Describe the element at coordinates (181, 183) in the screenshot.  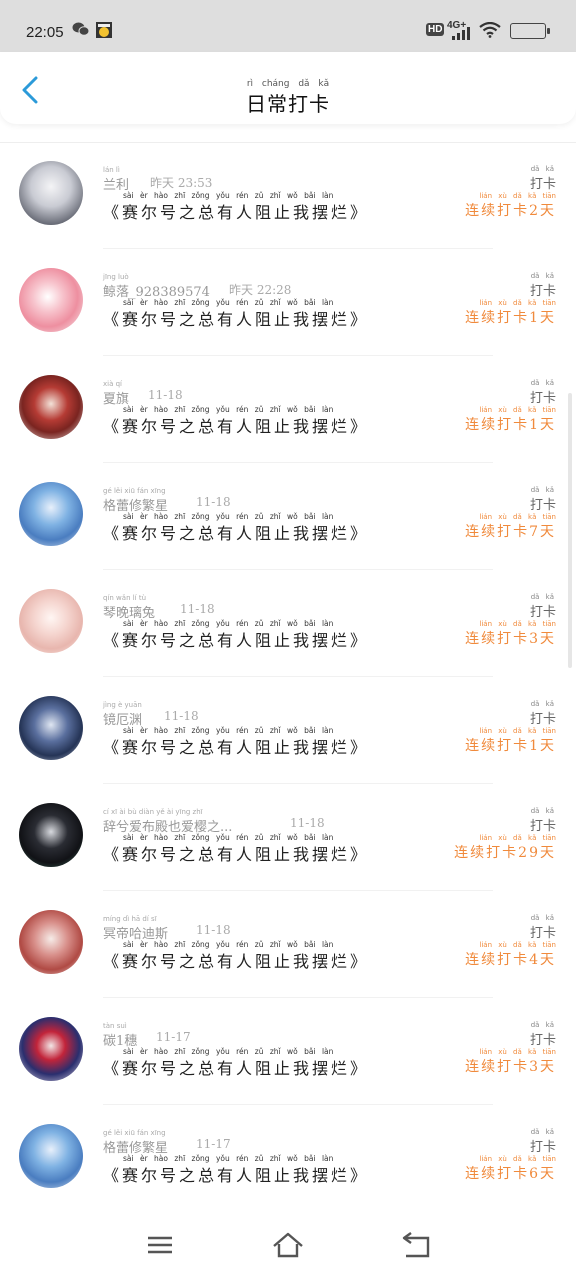
I see `checkin-time: 昨天 23:53` at that location.